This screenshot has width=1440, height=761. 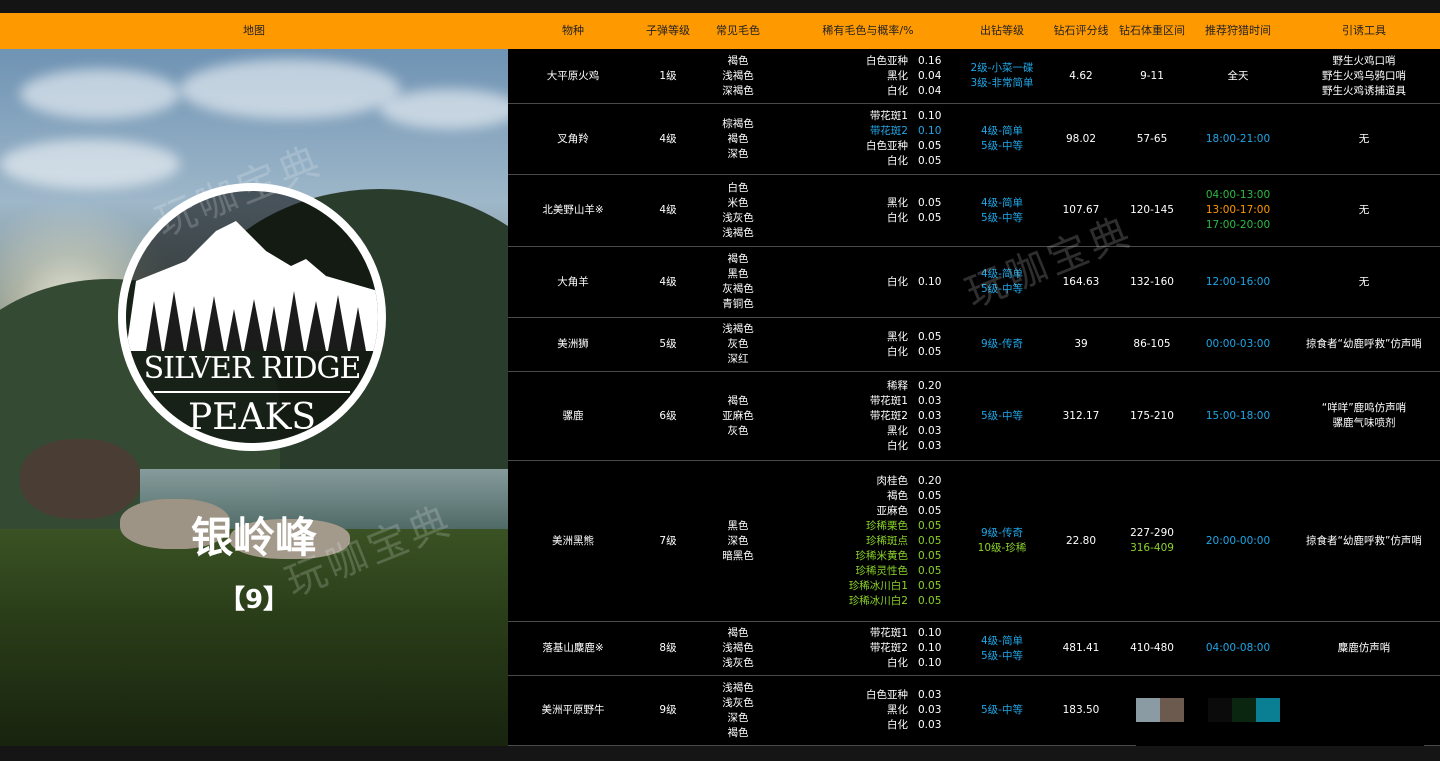 What do you see at coordinates (1002, 202) in the screenshot?
I see `diamond-level: 4级-简单` at bounding box center [1002, 202].